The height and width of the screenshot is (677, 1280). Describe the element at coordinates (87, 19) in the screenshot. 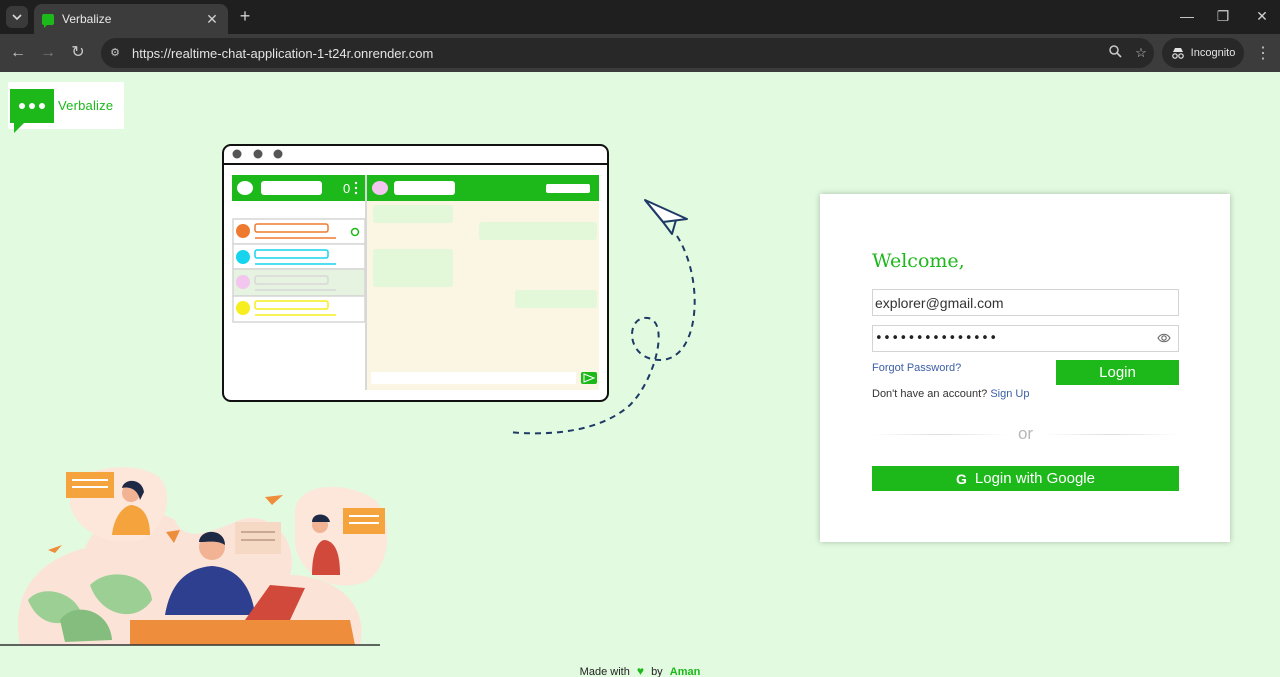

I see `tab-title: Verbalize` at that location.